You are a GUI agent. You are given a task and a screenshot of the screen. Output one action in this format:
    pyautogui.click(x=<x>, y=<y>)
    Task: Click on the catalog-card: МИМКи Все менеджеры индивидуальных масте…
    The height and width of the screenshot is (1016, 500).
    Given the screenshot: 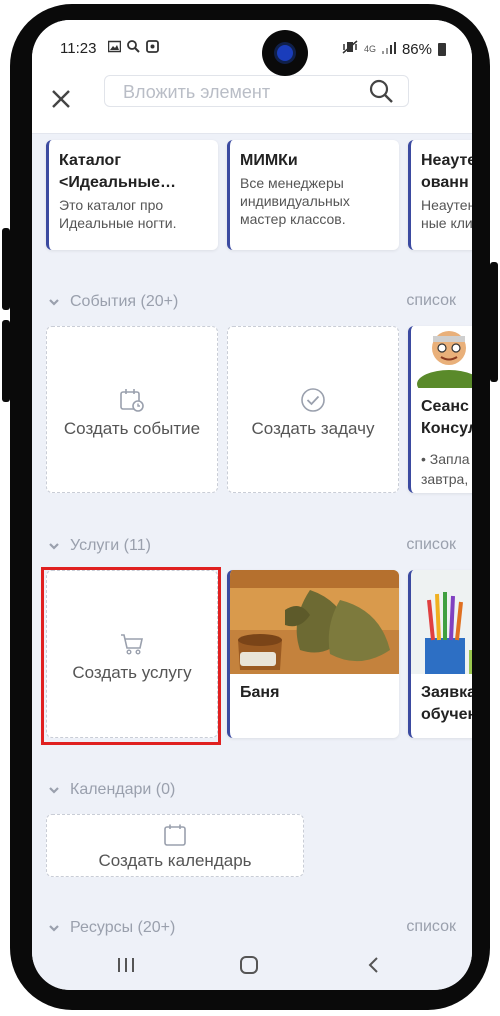 What is the action you would take?
    pyautogui.click(x=313, y=195)
    